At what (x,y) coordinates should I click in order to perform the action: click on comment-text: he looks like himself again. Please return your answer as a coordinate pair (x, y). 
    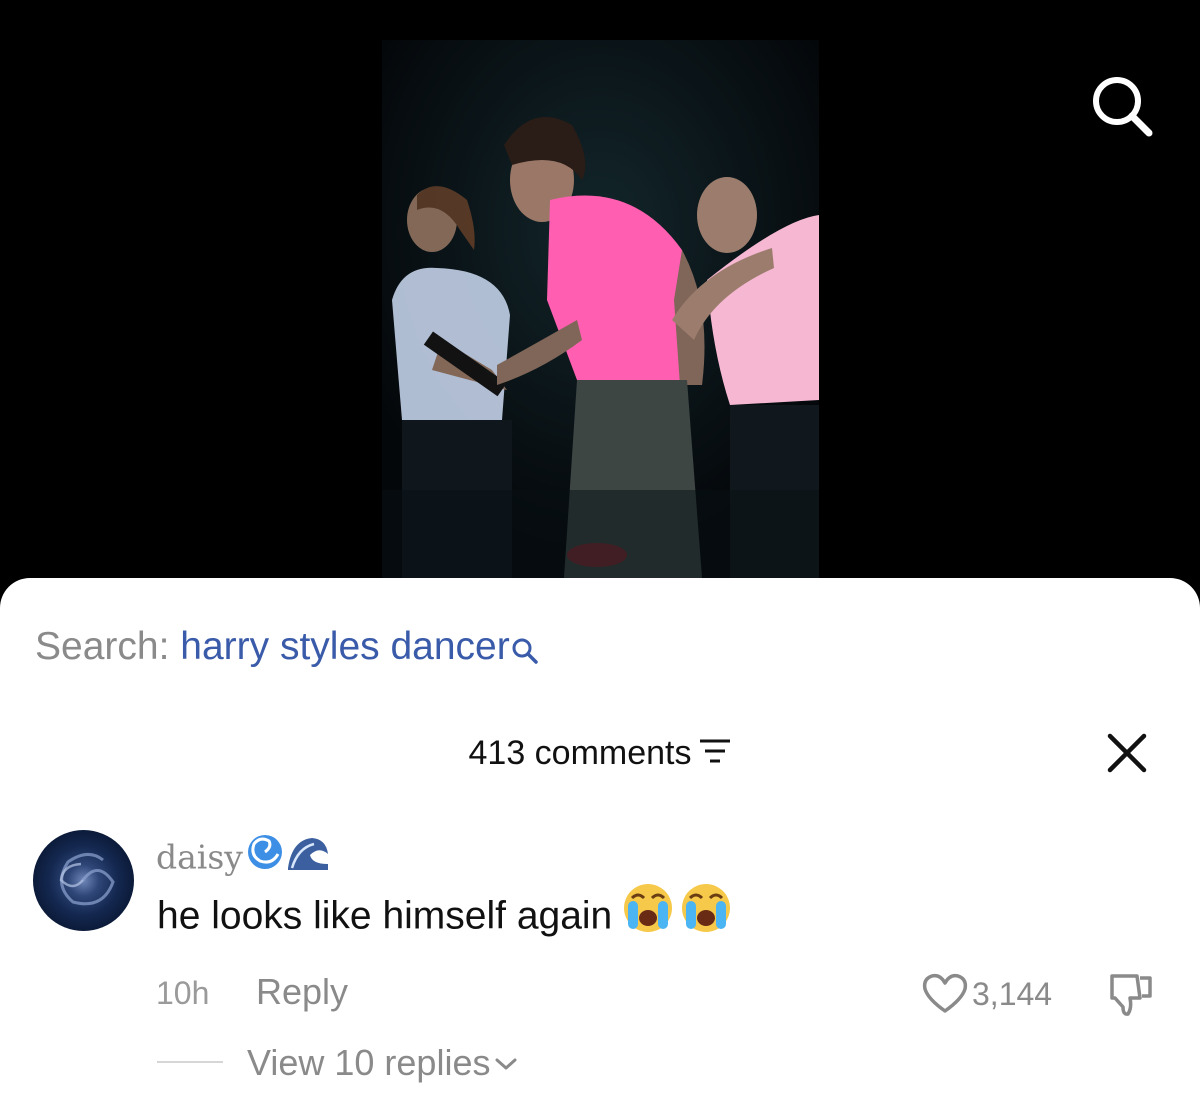
    Looking at the image, I should click on (385, 916).